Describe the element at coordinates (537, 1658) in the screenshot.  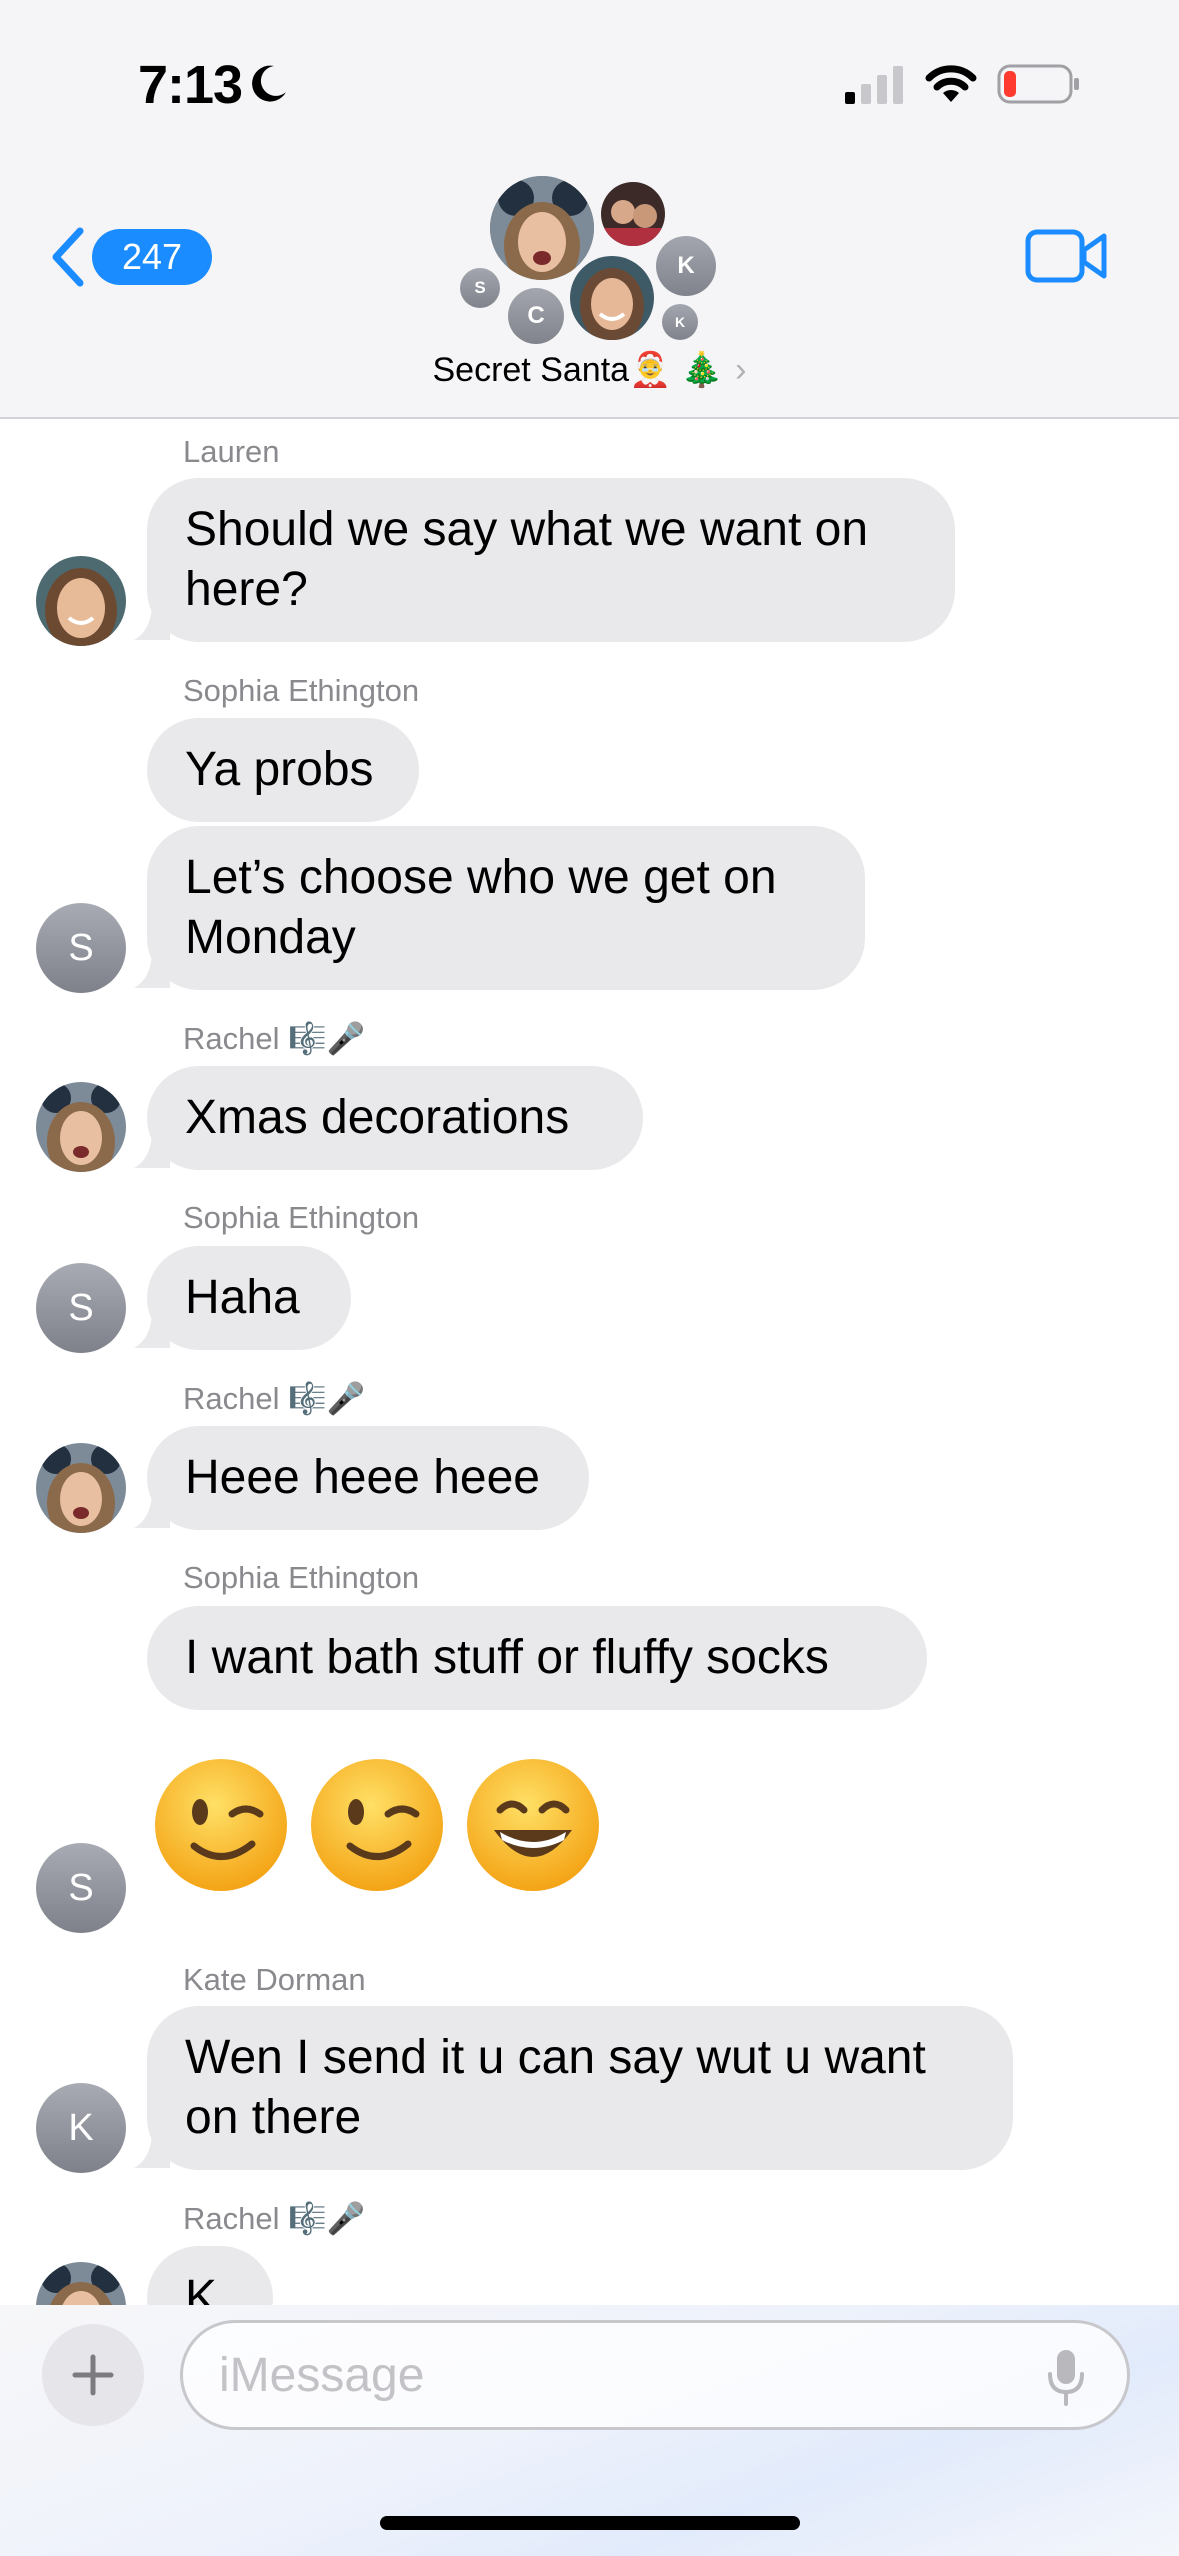
I see `message-bubble: I want bath stuff or fluffy socks` at that location.